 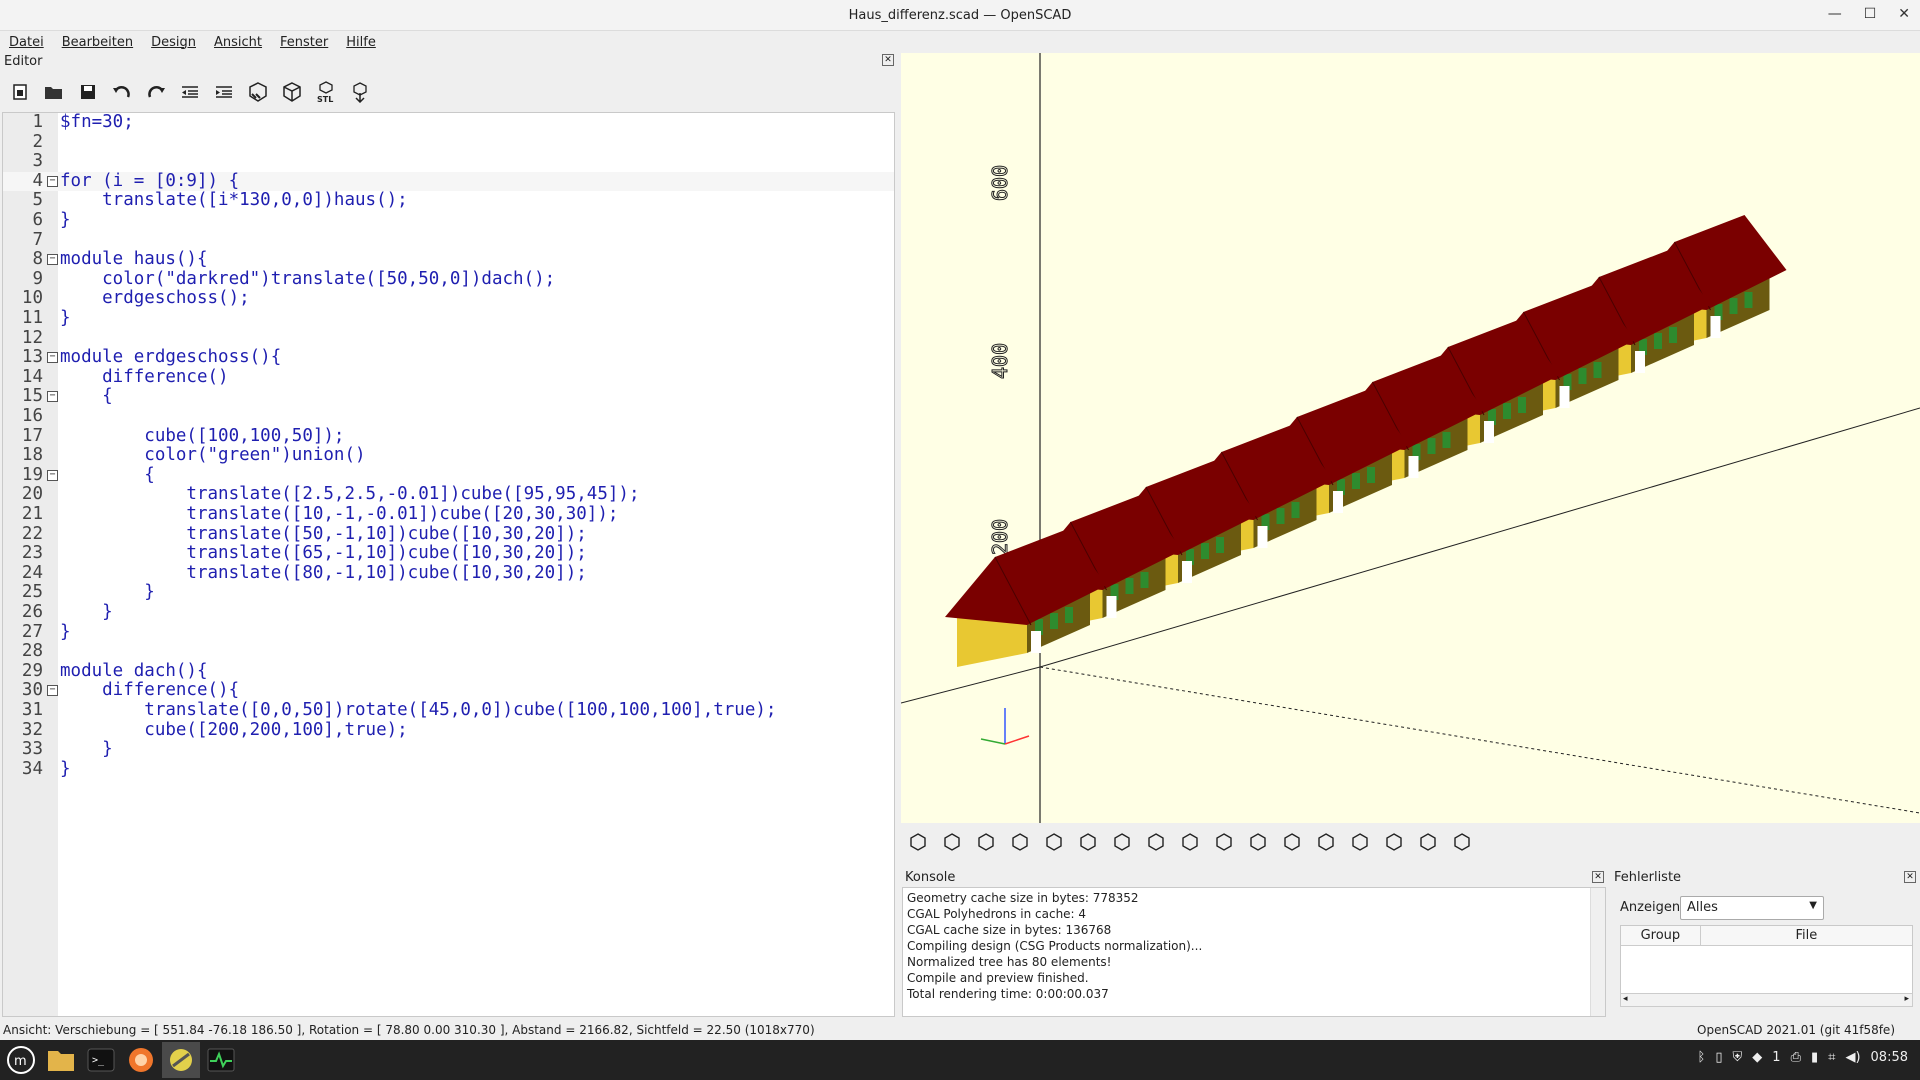 I want to click on menu-fenster: Fenster, so click(x=304, y=42).